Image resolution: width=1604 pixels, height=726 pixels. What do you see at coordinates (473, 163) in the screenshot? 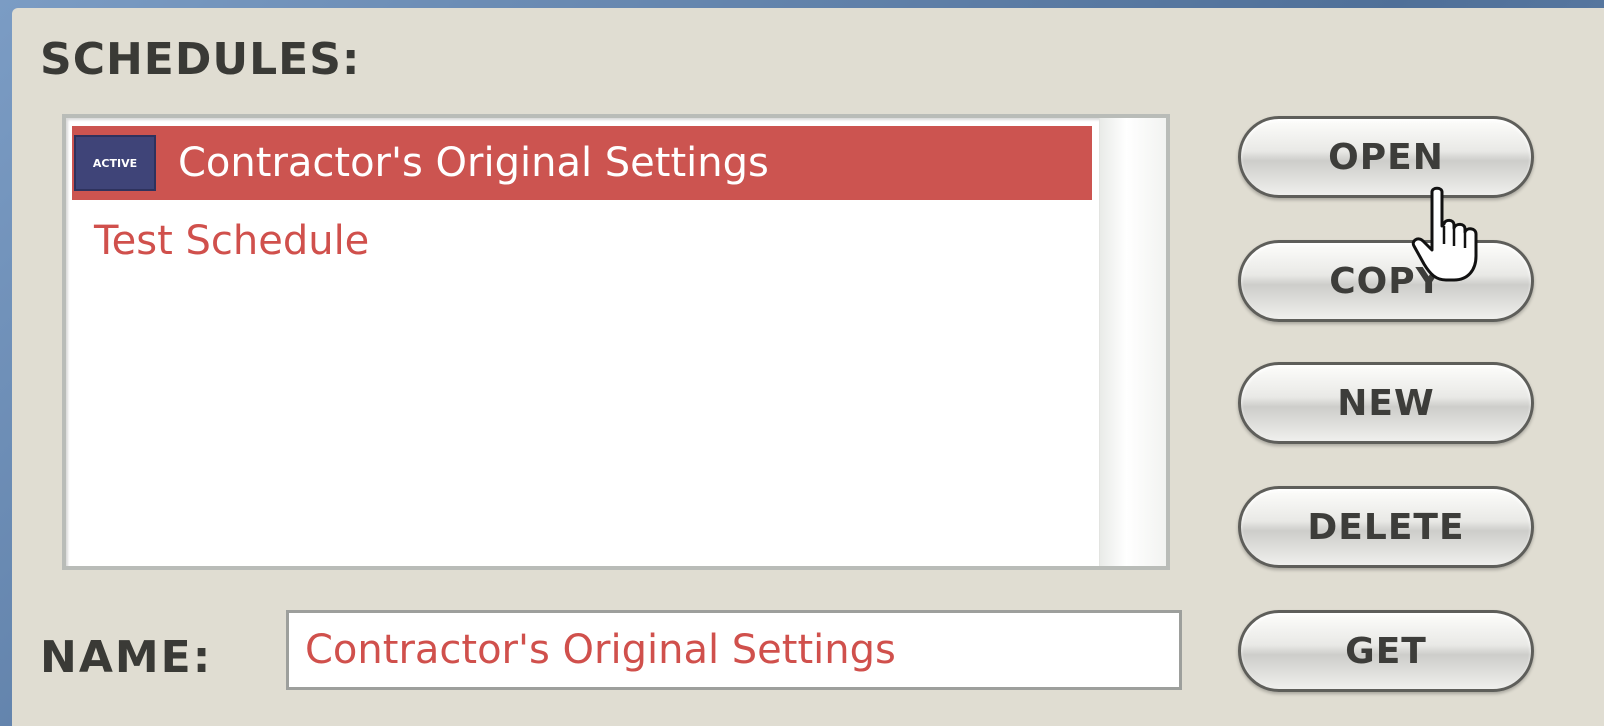
I see `list-item-label: Contractor's Original Settings` at bounding box center [473, 163].